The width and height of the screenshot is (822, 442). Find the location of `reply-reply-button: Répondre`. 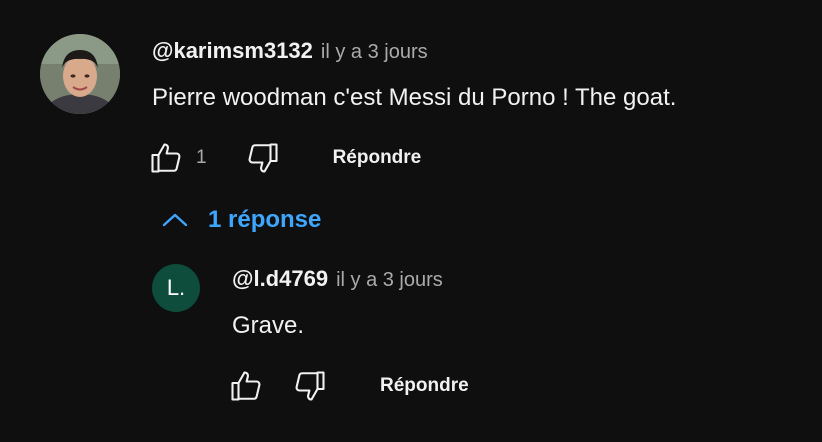

reply-reply-button: Répondre is located at coordinates (424, 386).